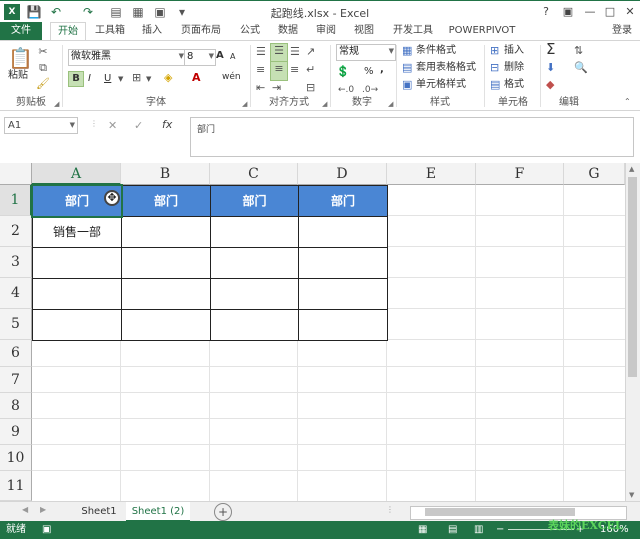 Image resolution: width=640 pixels, height=539 pixels. Describe the element at coordinates (77, 325) in the screenshot. I see `cell-a5` at that location.